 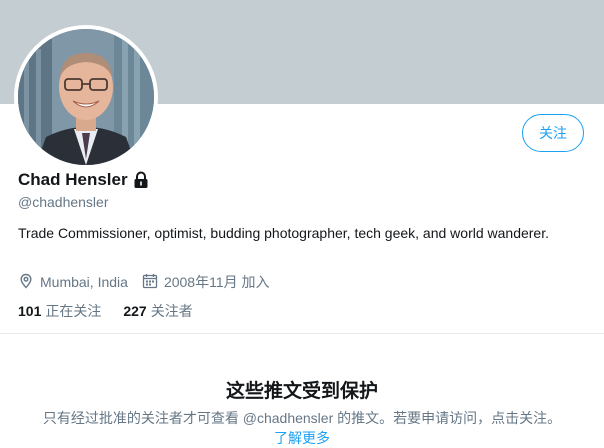 I want to click on display-name: Chad Hensler, so click(x=73, y=180).